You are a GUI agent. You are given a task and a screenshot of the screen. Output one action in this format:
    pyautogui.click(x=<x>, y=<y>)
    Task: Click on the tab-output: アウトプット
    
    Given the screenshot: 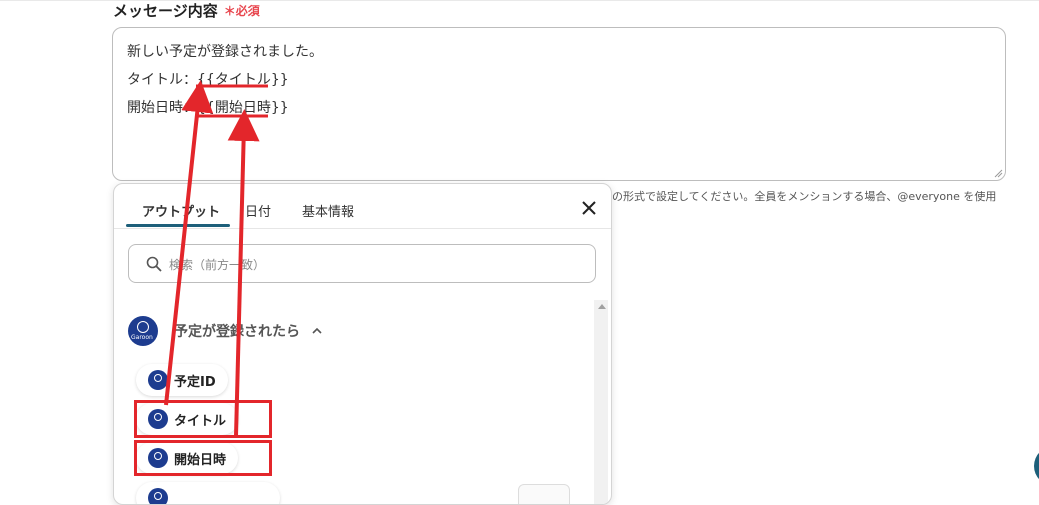 What is the action you would take?
    pyautogui.click(x=181, y=210)
    